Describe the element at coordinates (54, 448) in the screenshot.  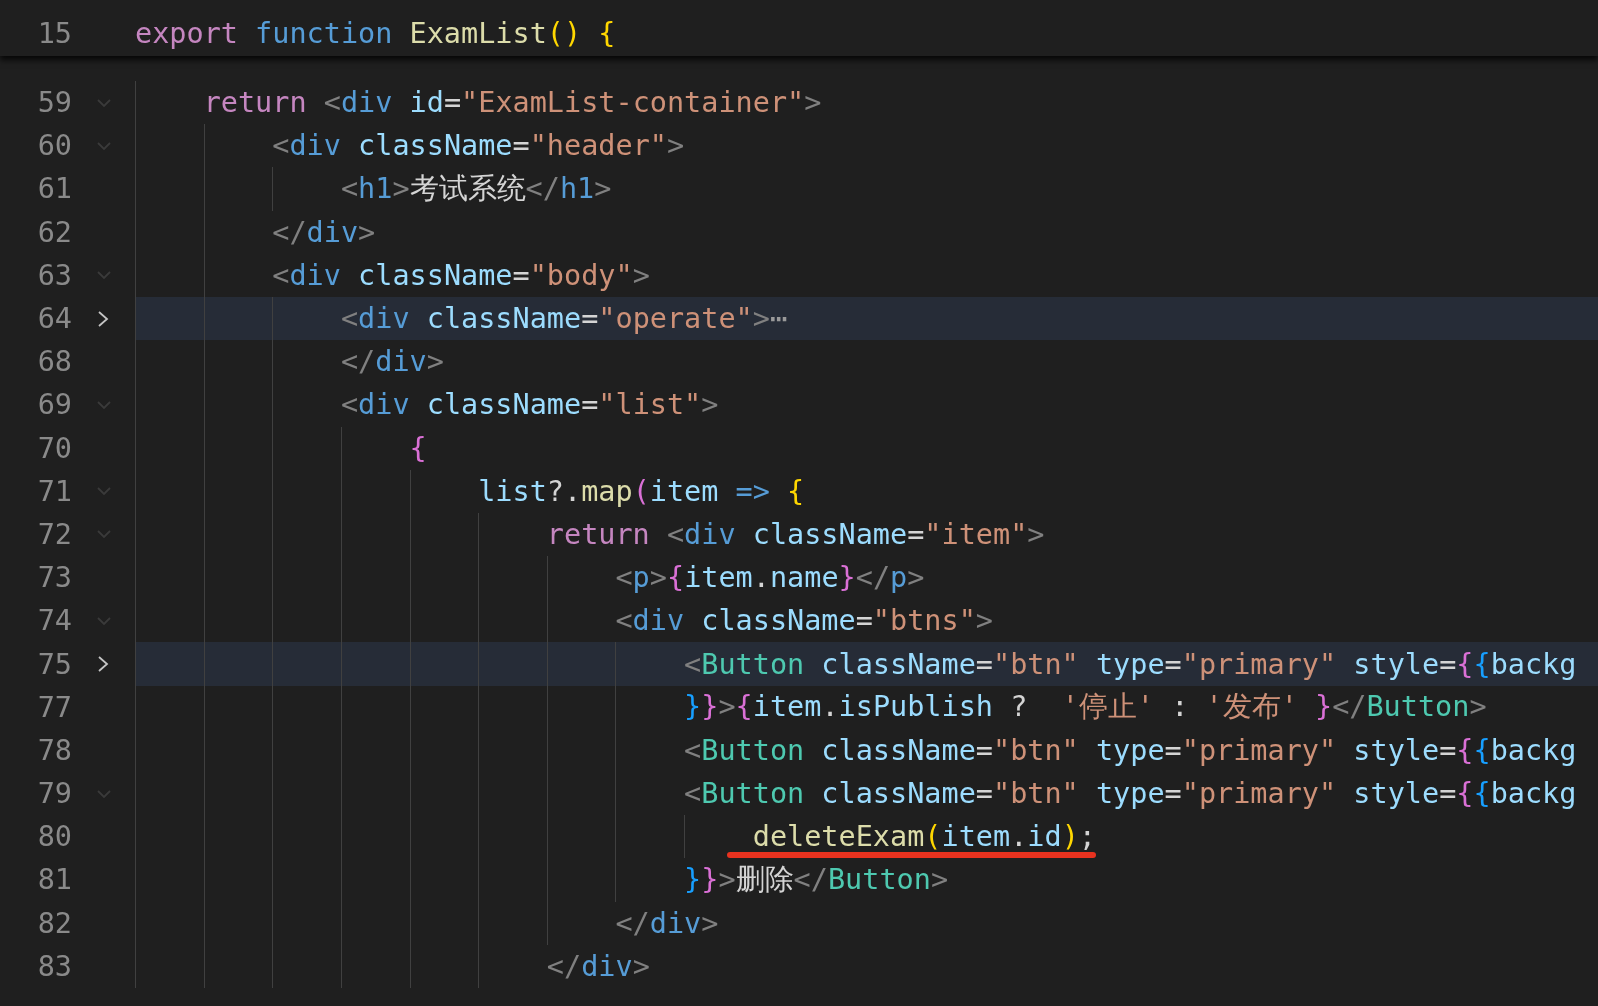
I see `line-number: 70` at that location.